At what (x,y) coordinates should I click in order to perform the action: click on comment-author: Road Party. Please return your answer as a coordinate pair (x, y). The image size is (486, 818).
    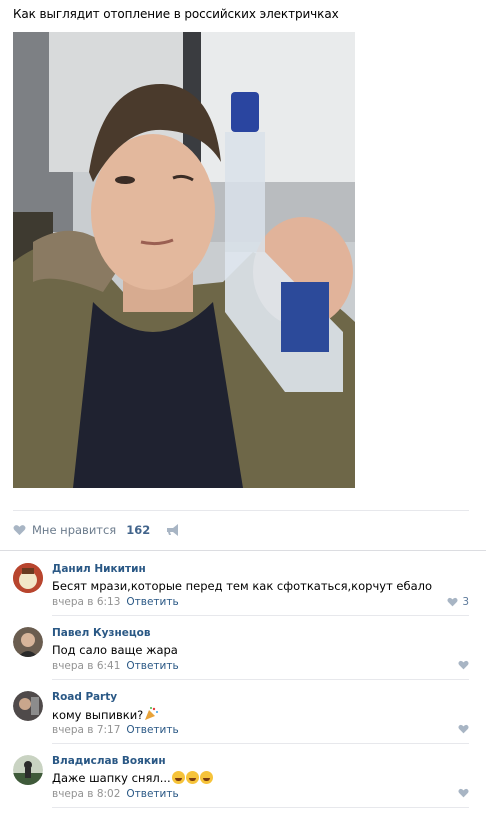
    Looking at the image, I should click on (84, 697).